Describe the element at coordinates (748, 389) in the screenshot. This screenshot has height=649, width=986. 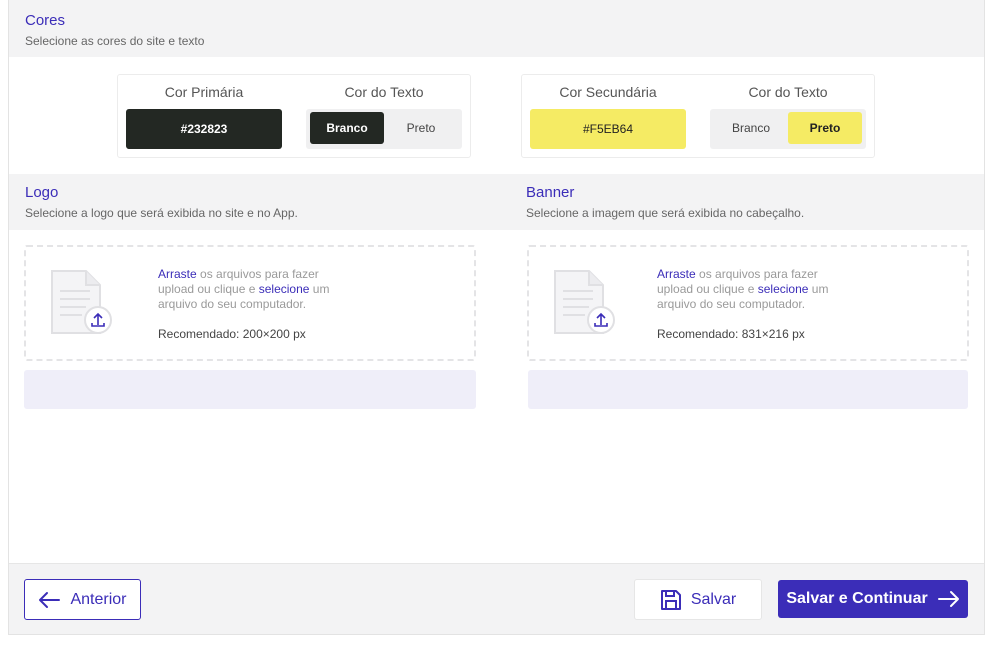
I see `banner-preview-bar` at that location.